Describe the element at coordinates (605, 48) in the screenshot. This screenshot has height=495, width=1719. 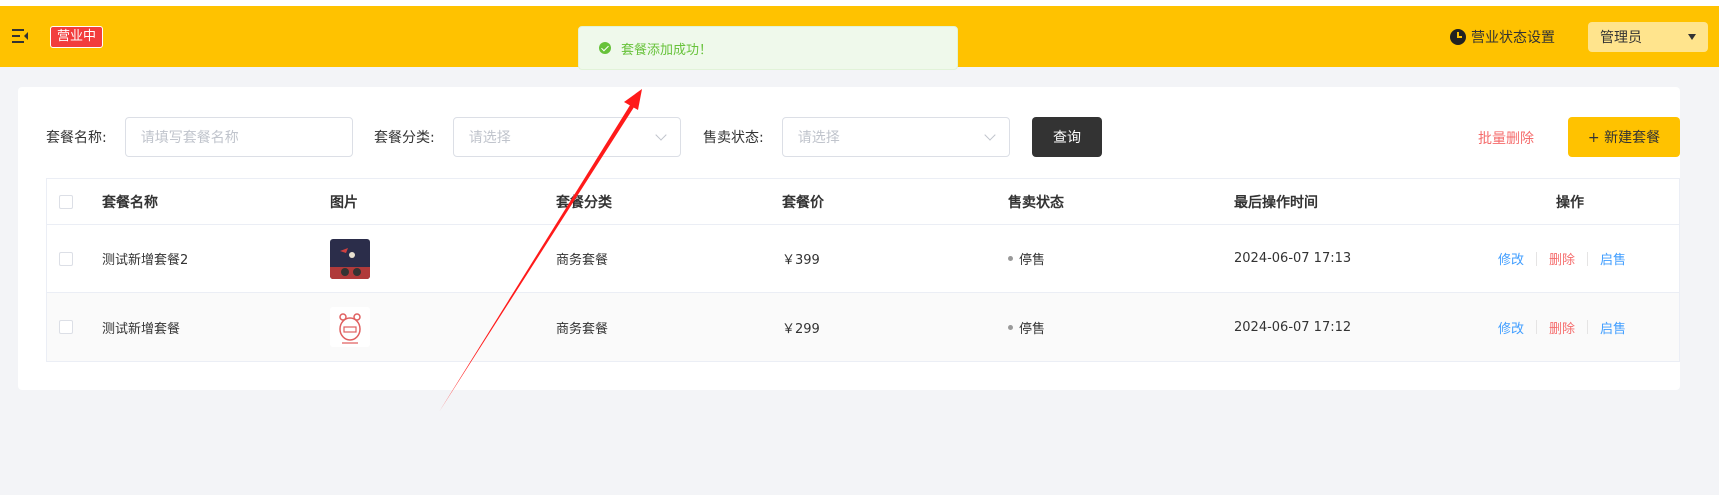
I see `check-circle-icon` at that location.